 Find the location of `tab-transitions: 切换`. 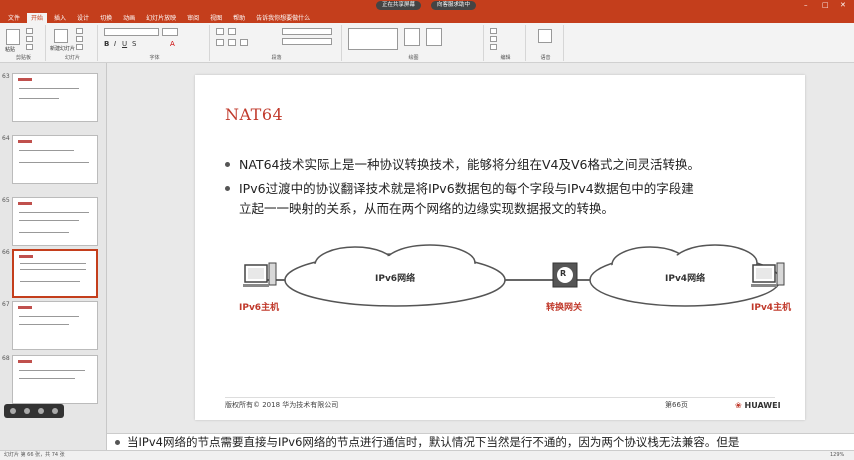

tab-transitions: 切换 is located at coordinates (106, 18).